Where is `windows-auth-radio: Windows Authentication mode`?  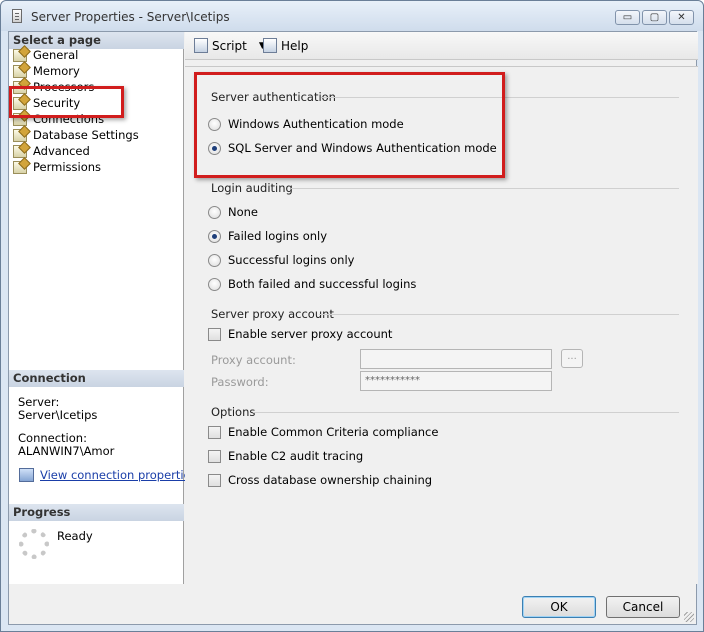 windows-auth-radio: Windows Authentication mode is located at coordinates (306, 124).